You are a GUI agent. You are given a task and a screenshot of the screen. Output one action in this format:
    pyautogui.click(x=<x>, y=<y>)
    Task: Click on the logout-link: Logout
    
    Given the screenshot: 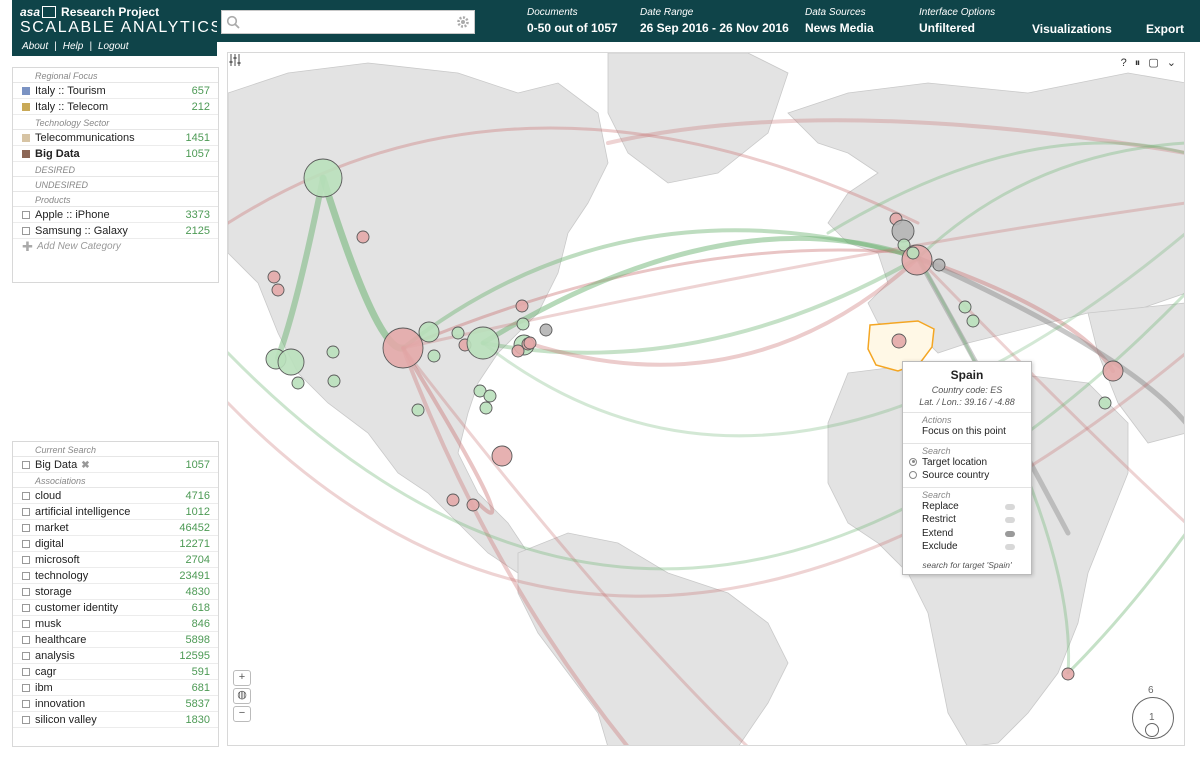 What is the action you would take?
    pyautogui.click(x=113, y=46)
    